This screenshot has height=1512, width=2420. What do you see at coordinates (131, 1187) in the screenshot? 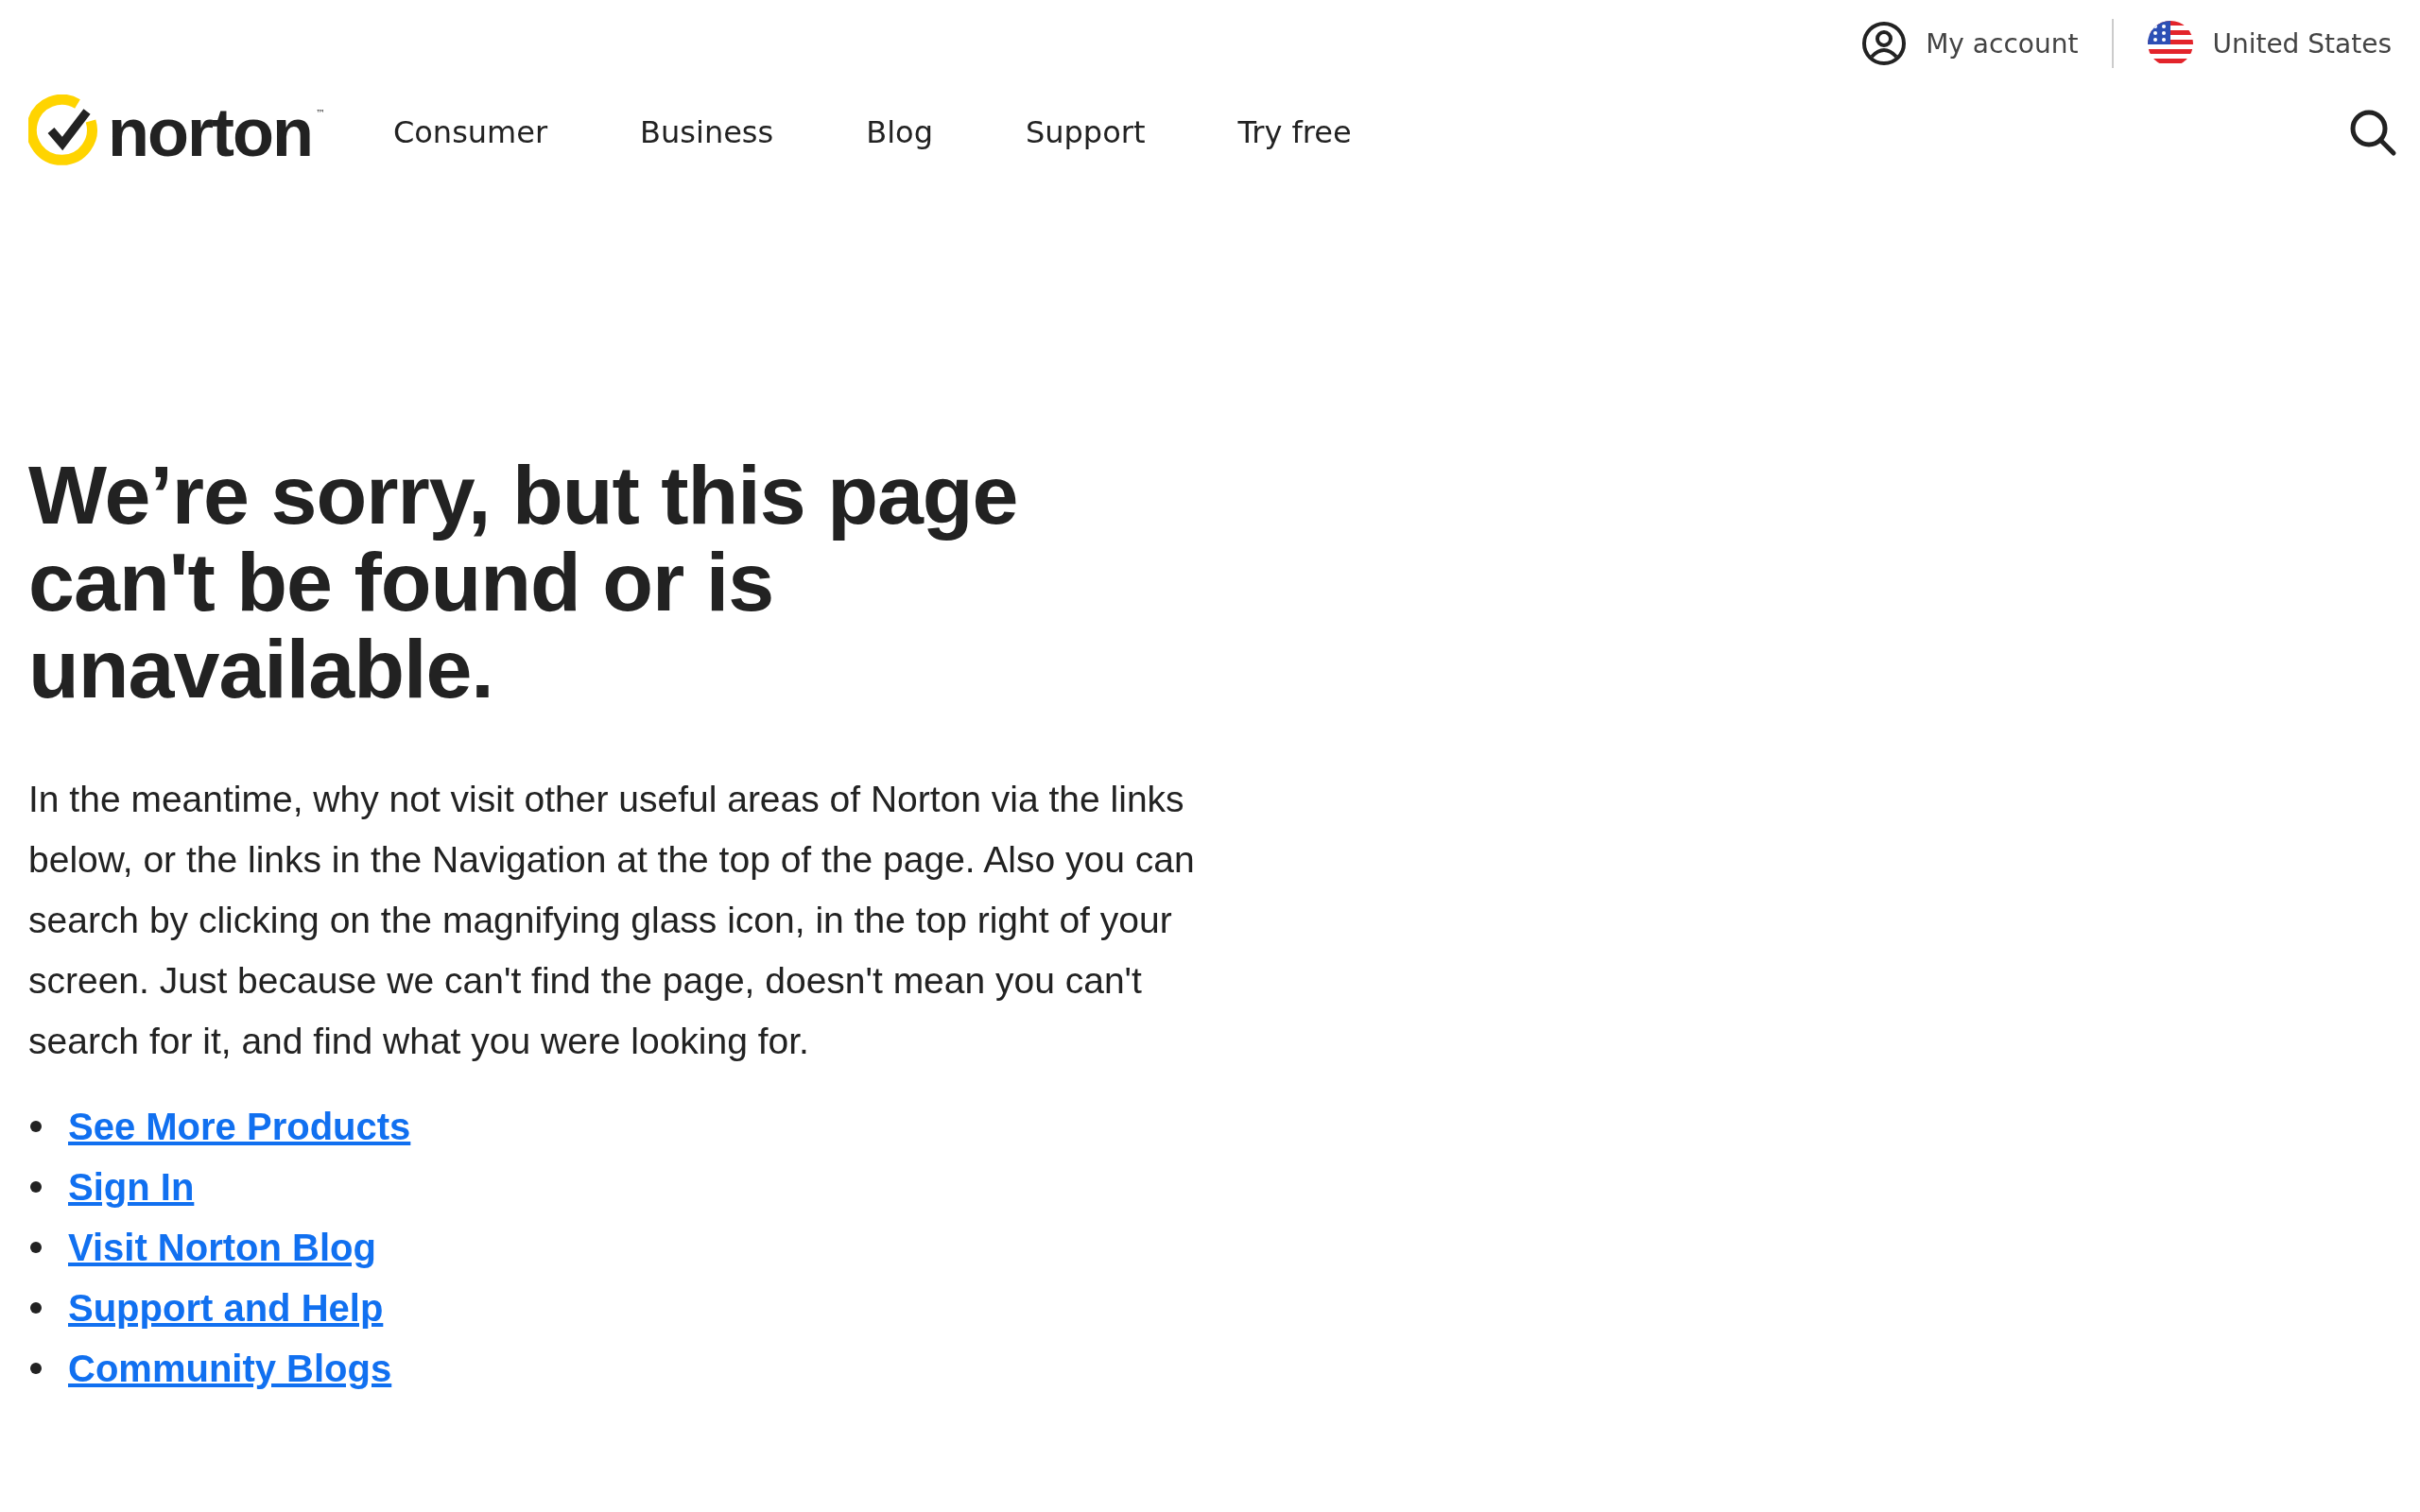
I see `help-link: Sign In` at bounding box center [131, 1187].